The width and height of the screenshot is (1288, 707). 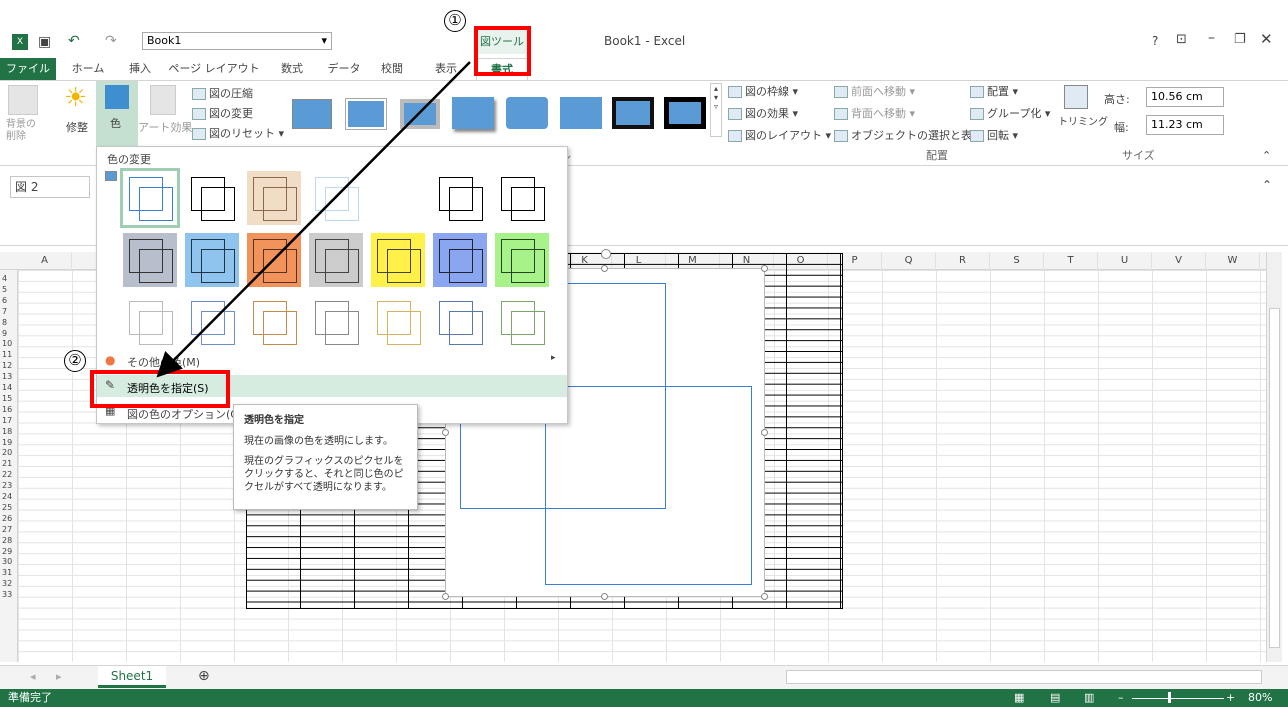 I want to click on horizontal-scrollbar, so click(x=1024, y=677).